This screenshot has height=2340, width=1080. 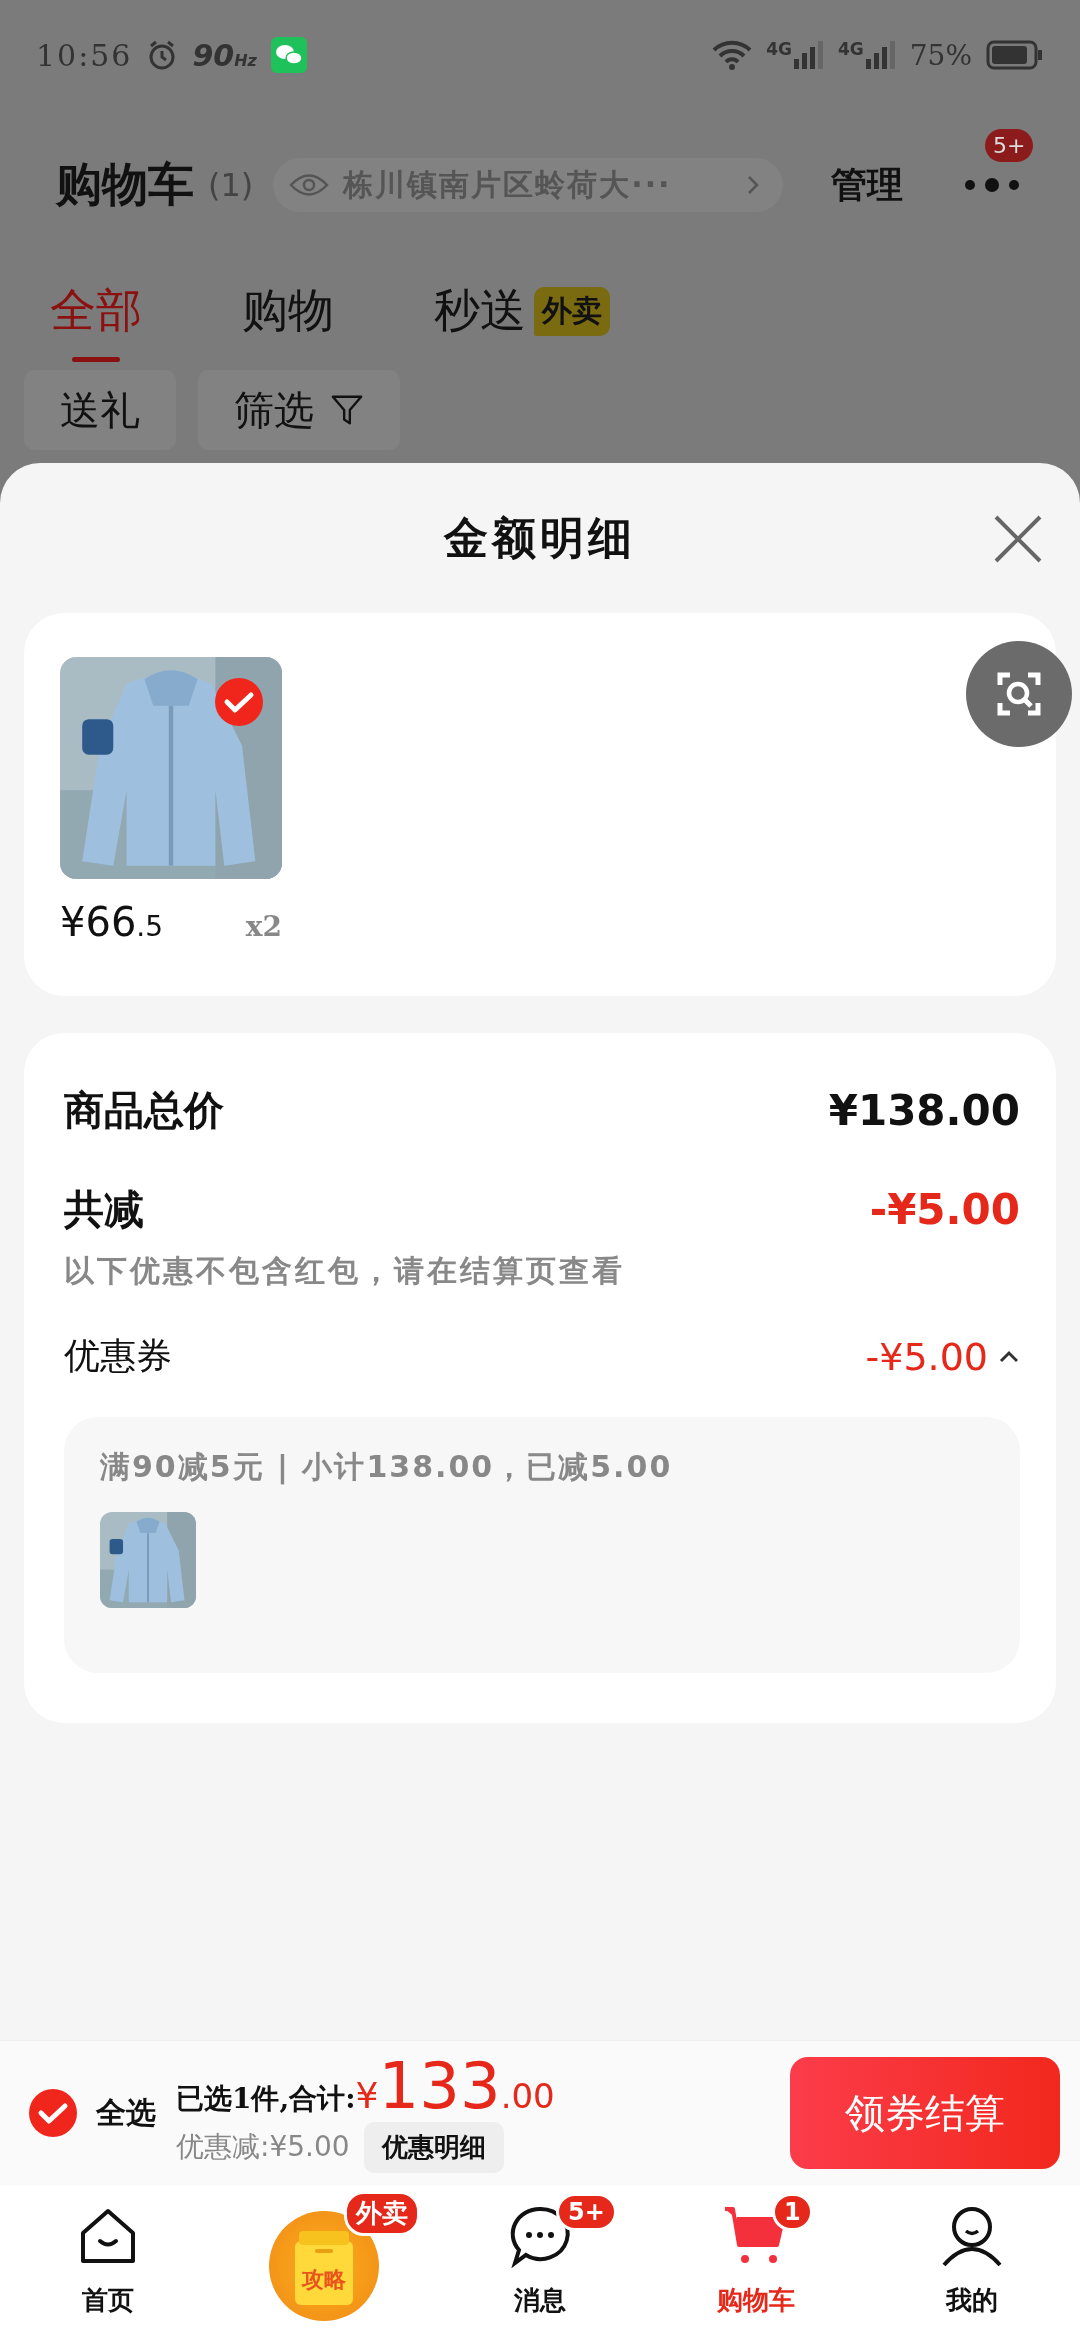 I want to click on filter-chip: 送礼, so click(x=100, y=410).